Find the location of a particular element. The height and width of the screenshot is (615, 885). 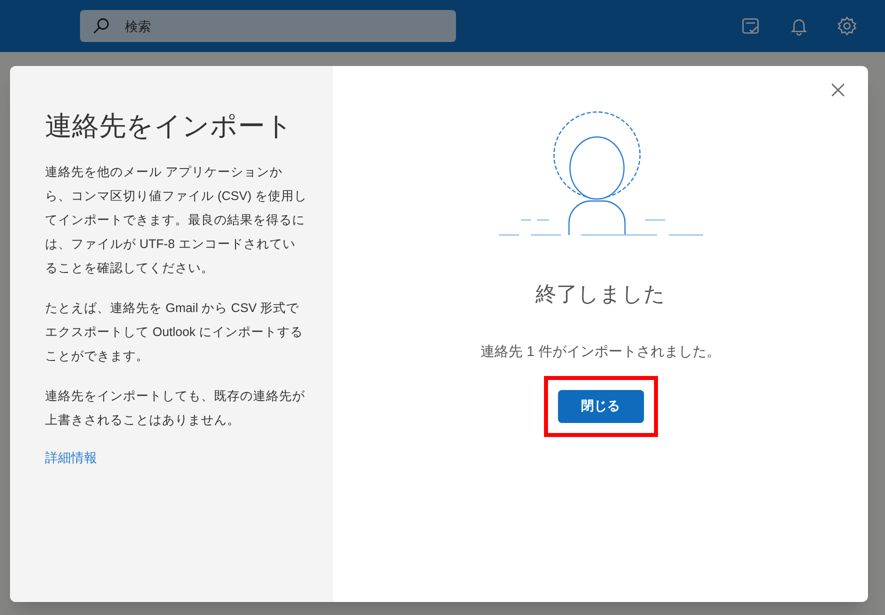

search-field: 検索 is located at coordinates (268, 26).